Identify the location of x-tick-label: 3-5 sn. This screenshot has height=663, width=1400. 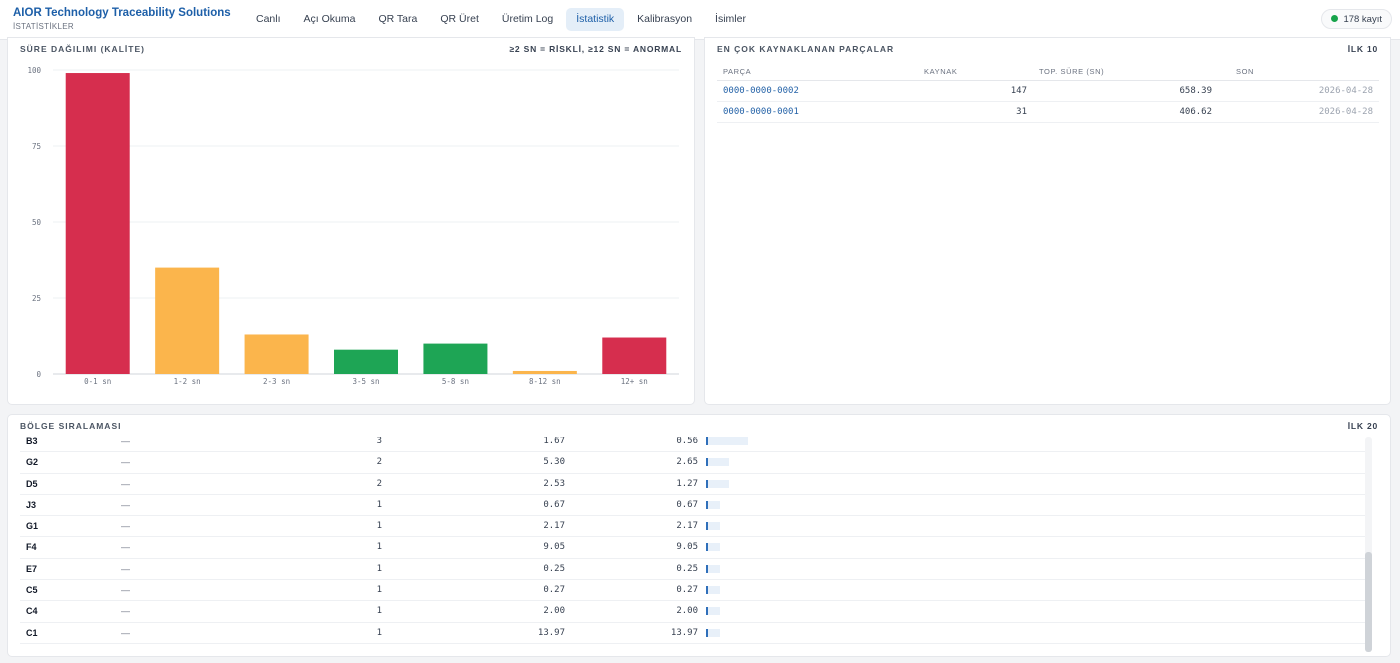
(365, 381).